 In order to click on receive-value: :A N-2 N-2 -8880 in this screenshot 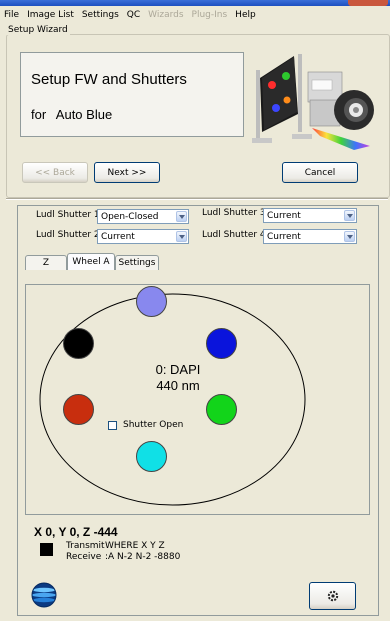, I will do `click(143, 557)`.